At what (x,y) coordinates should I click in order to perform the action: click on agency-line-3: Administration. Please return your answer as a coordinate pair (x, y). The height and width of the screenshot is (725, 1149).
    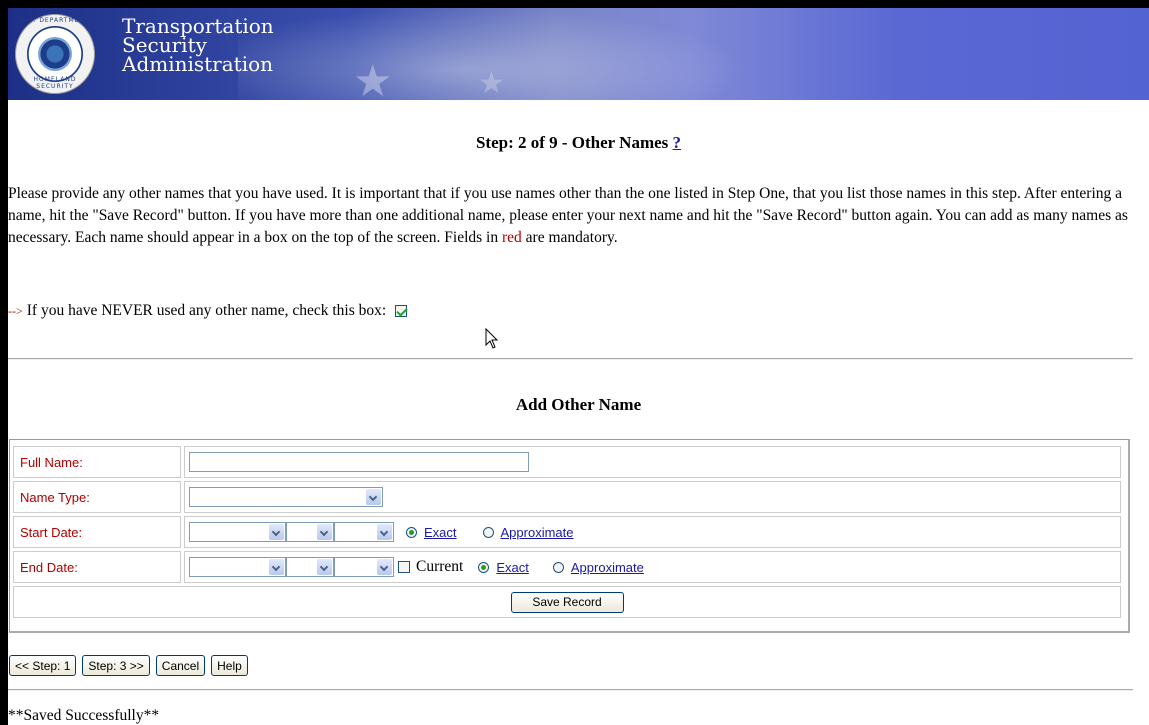
    Looking at the image, I should click on (198, 64).